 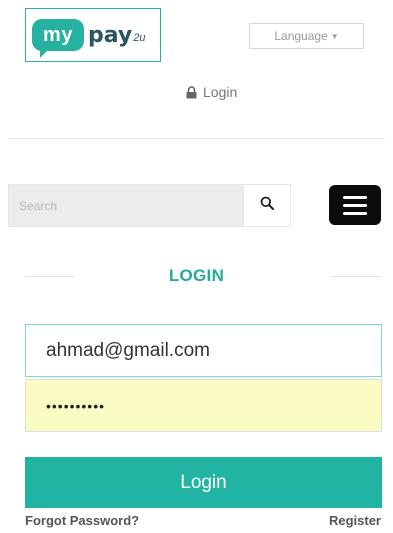 I want to click on forgot-password-link: Forgot Password?, so click(x=82, y=520).